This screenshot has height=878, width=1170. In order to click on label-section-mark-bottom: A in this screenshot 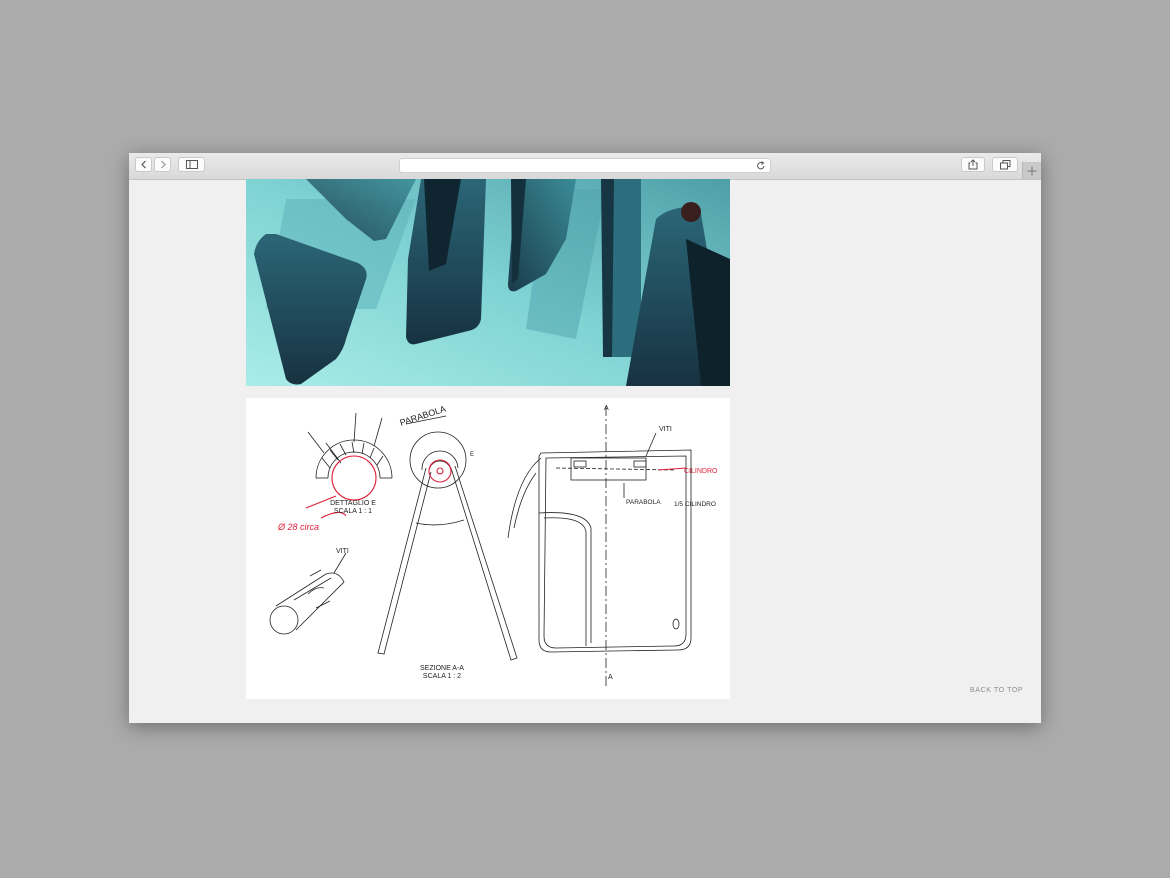, I will do `click(610, 677)`.